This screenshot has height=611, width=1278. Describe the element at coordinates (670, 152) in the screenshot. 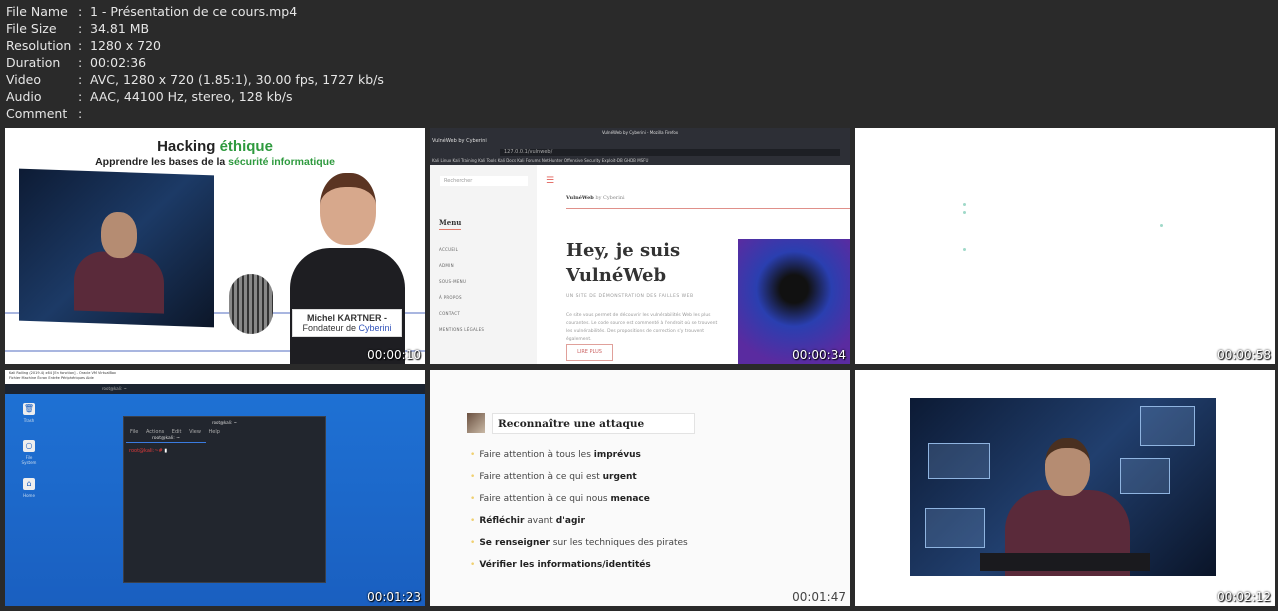

I see `url-bar: 127.0.0.1/vulnweb/` at that location.